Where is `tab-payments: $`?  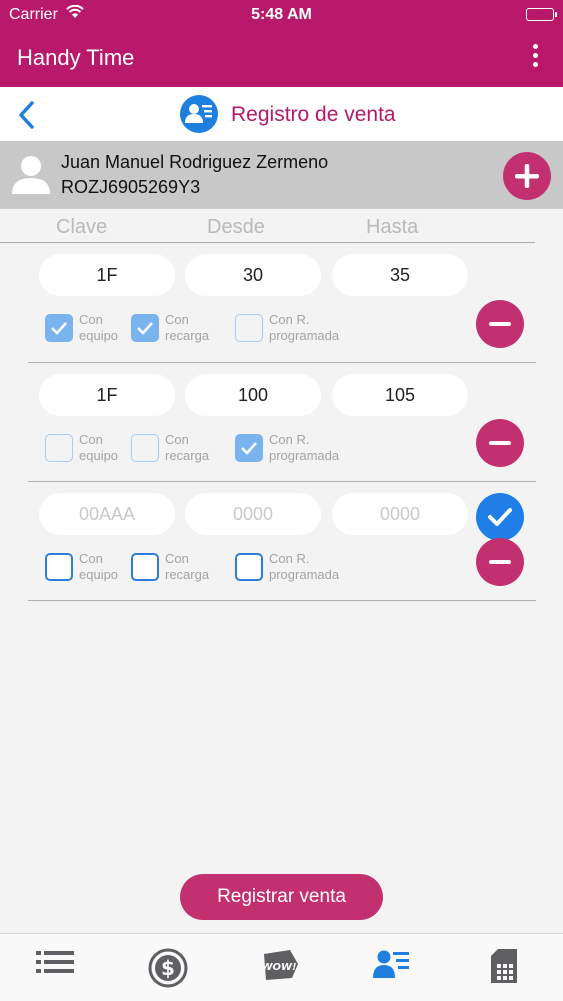 tab-payments: $ is located at coordinates (168, 967).